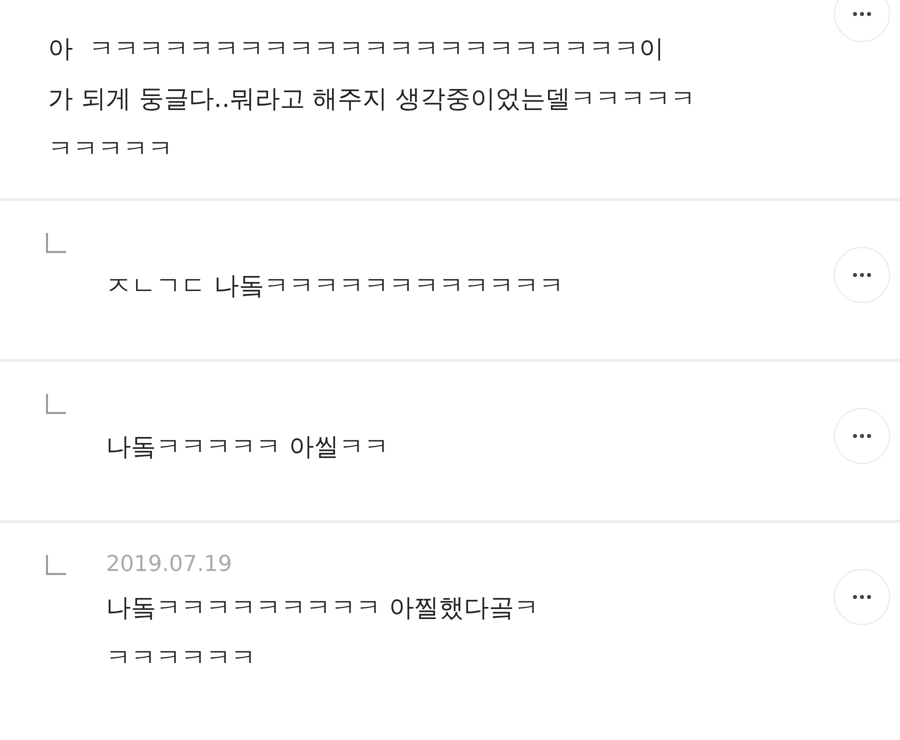 The height and width of the screenshot is (740, 900). Describe the element at coordinates (322, 633) in the screenshot. I see `comment-text: 나돜ㅋㅋㅋㅋㅋㅋㅋㅋㅋ 아찔했다곸ㅋ ㅋㅋㅋㅋㅋㅋ` at that location.